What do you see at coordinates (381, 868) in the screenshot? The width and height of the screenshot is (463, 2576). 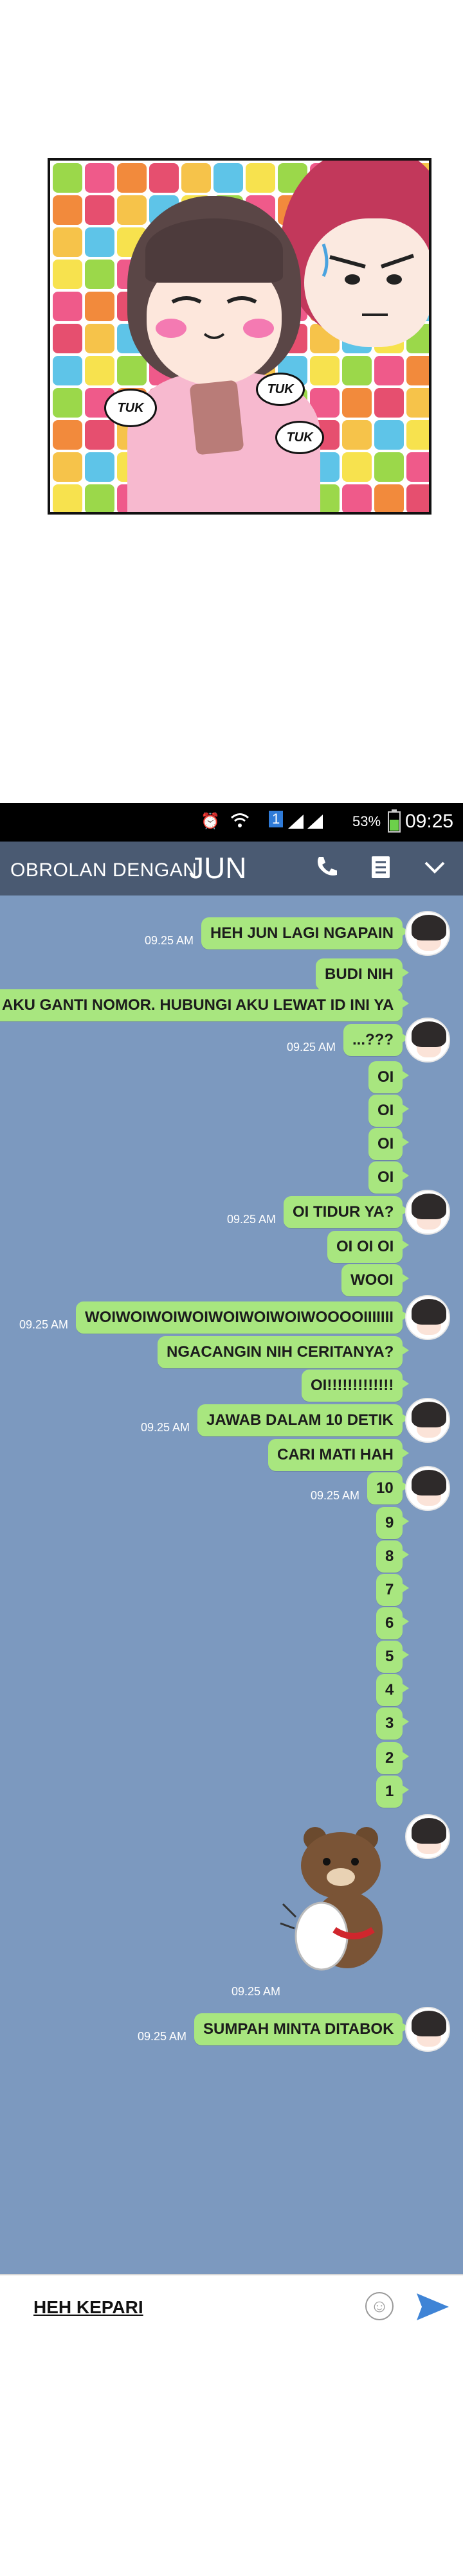 I see `notes-icon` at bounding box center [381, 868].